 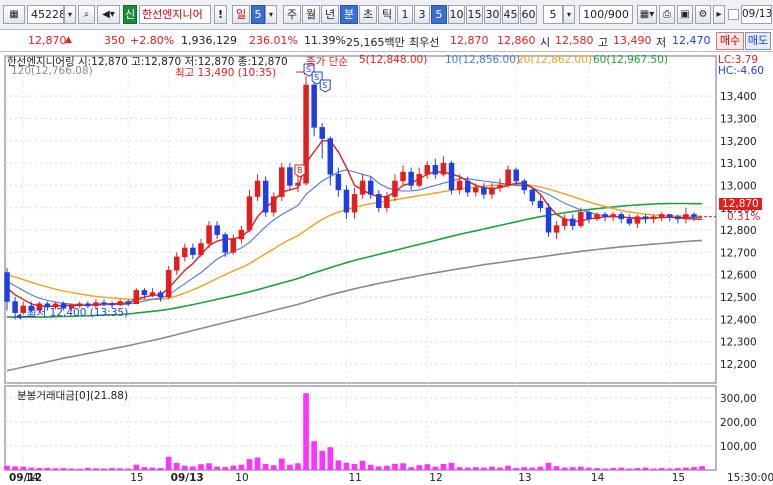 I want to click on period-year-button: 년, so click(x=330, y=14).